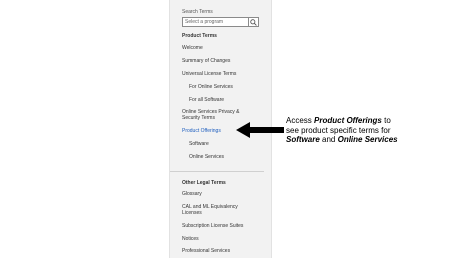 The image size is (474, 265). What do you see at coordinates (204, 183) in the screenshot?
I see `other-legal-terms-heading: Other Legal Terms` at bounding box center [204, 183].